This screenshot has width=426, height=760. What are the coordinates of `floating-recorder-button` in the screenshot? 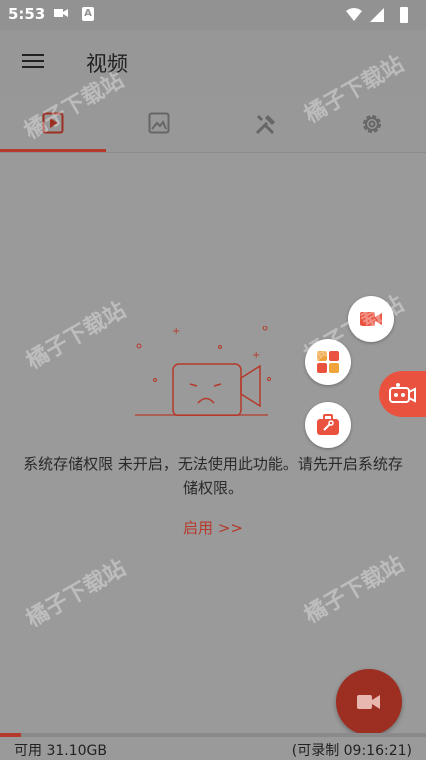 It's located at (402, 394).